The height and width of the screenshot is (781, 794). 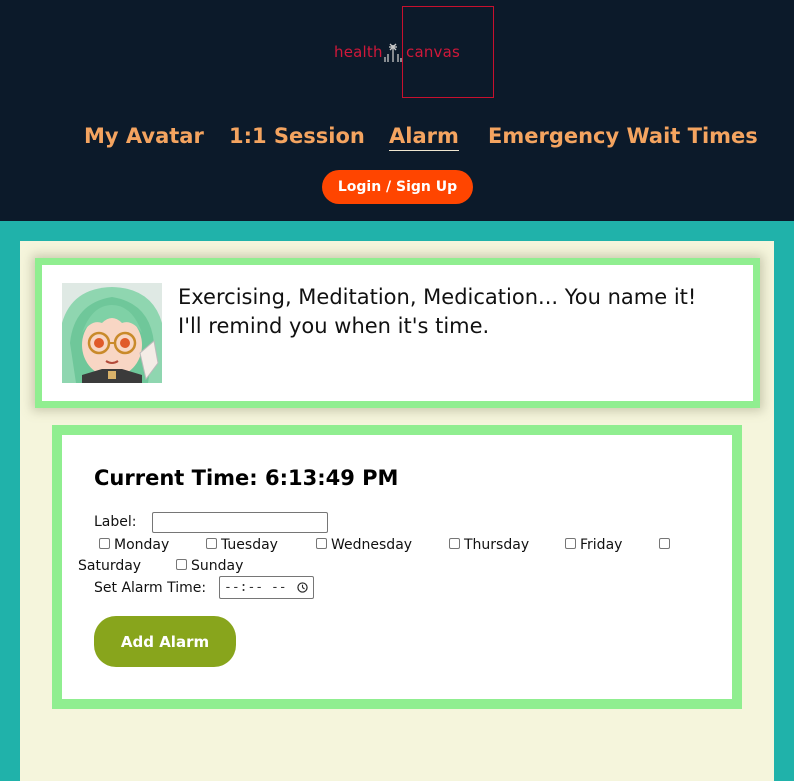 What do you see at coordinates (144, 136) in the screenshot?
I see `nav-my-avatar: My Avatar` at bounding box center [144, 136].